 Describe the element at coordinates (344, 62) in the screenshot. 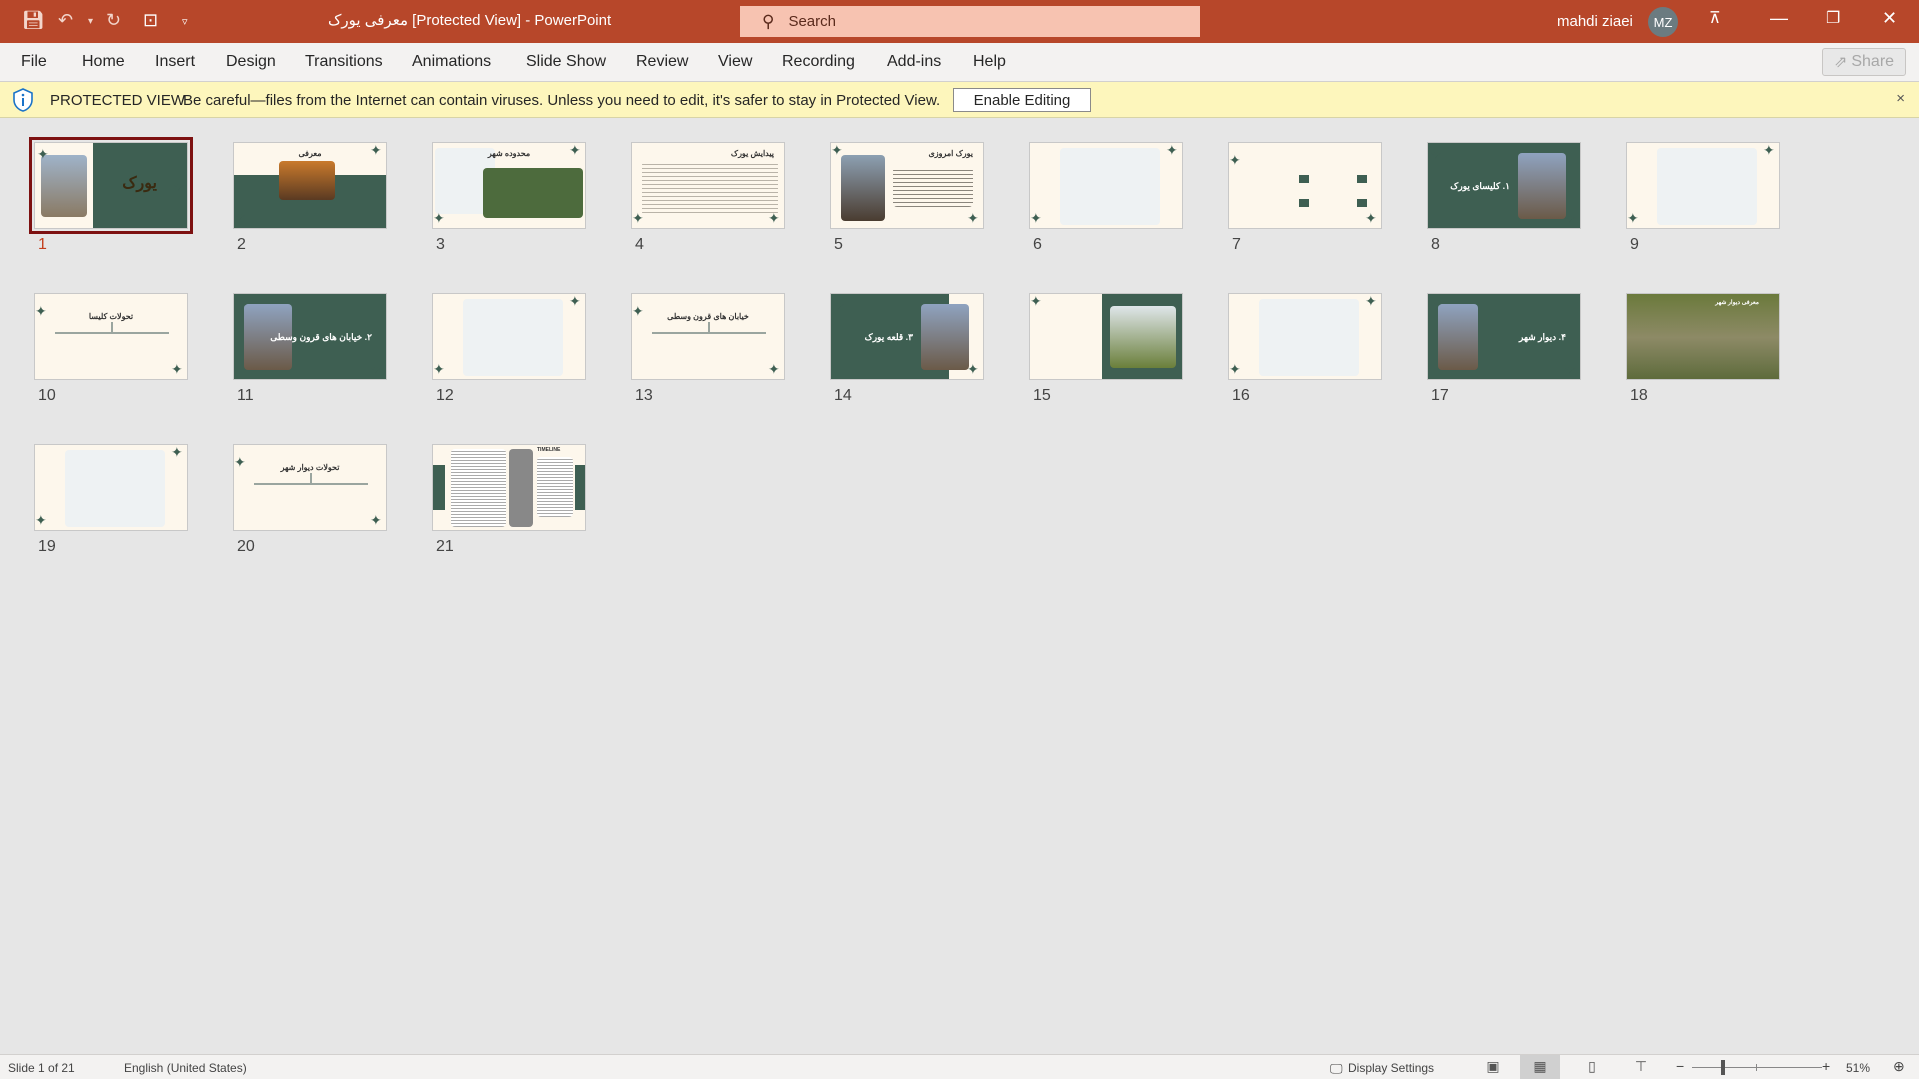

I see `tab-transitions: Transitions` at that location.